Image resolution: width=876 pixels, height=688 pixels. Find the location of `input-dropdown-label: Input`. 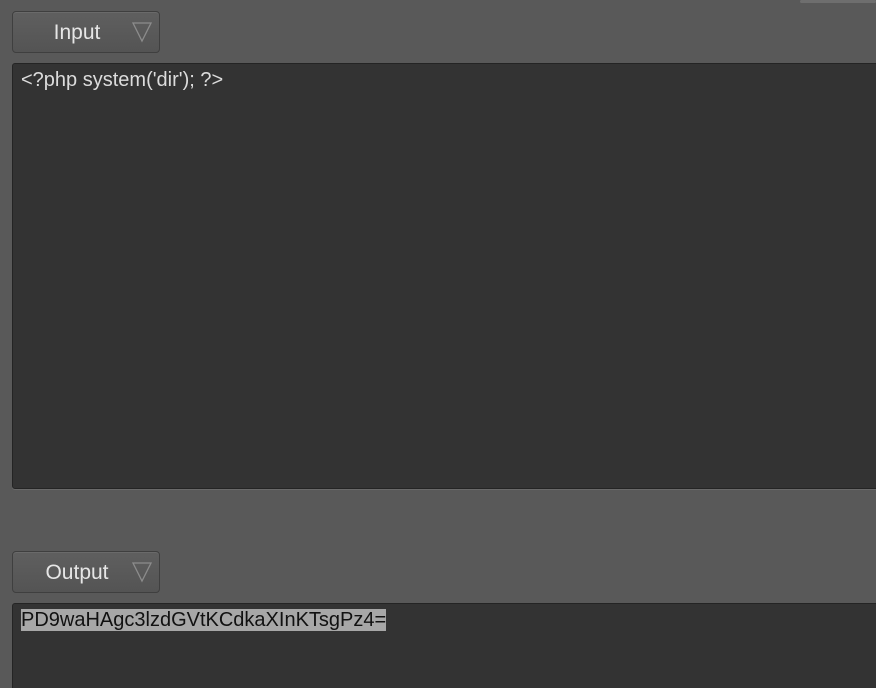

input-dropdown-label: Input is located at coordinates (77, 32).